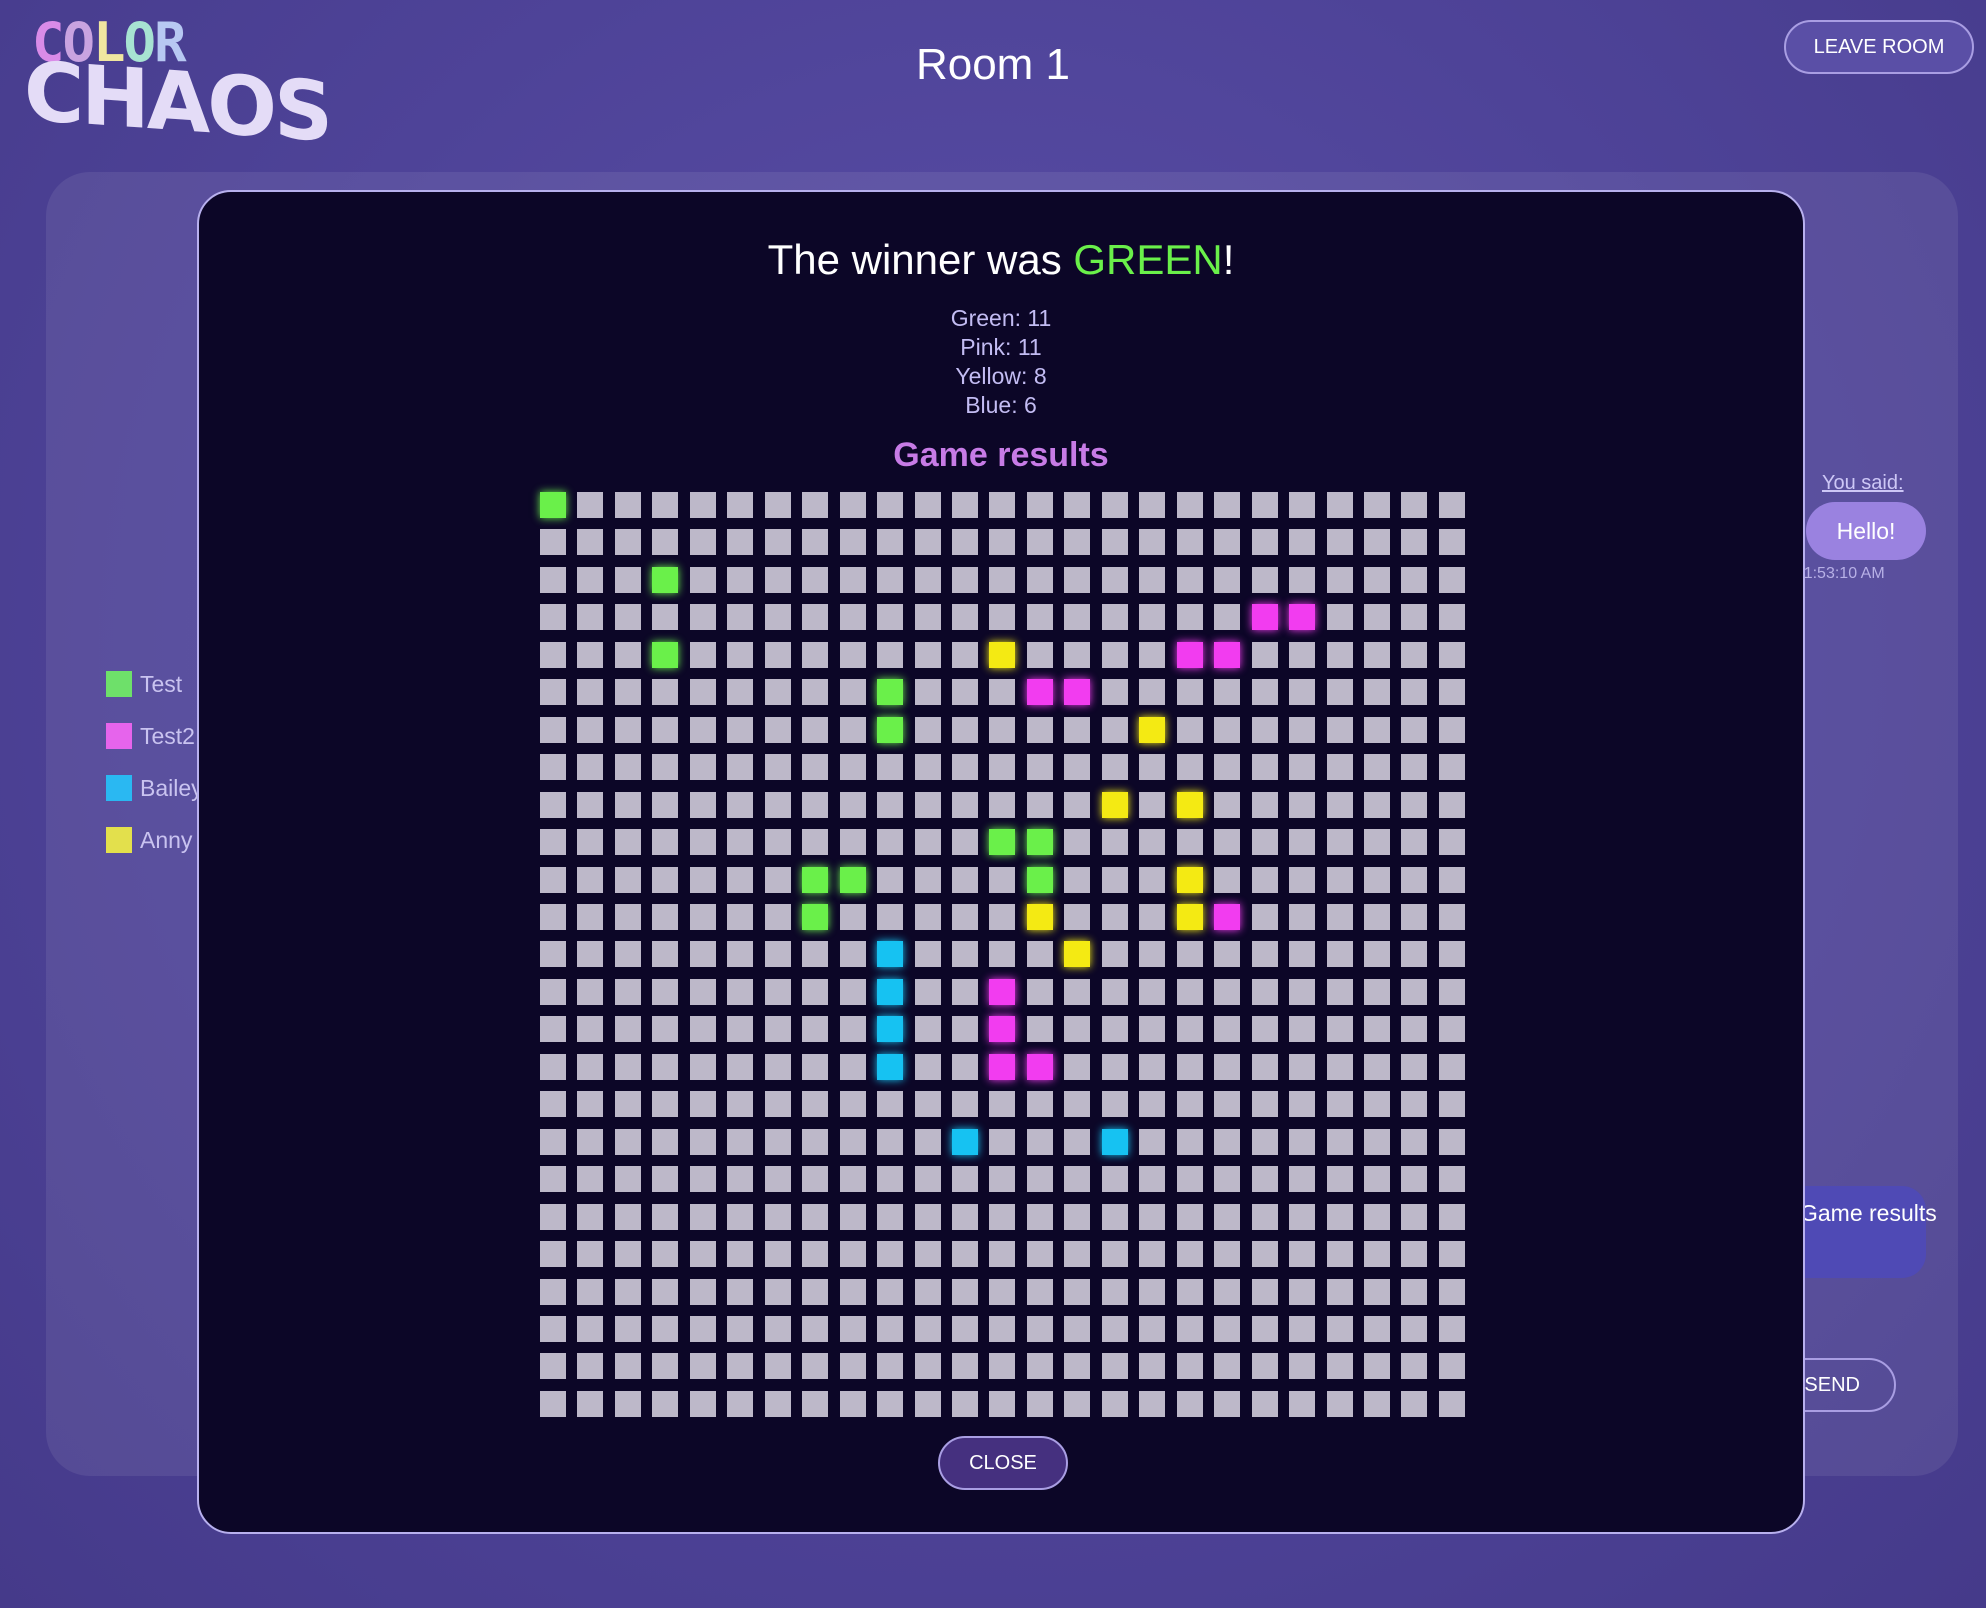  What do you see at coordinates (993, 64) in the screenshot?
I see `room-title: Room 1` at bounding box center [993, 64].